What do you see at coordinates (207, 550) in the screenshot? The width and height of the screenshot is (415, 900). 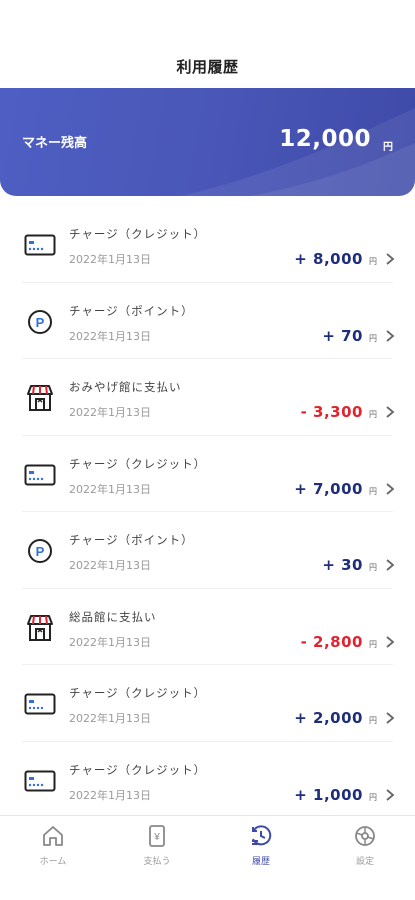 I see `list-item: P チャージ（ポイント） 2022年1月13日 + 30 円` at bounding box center [207, 550].